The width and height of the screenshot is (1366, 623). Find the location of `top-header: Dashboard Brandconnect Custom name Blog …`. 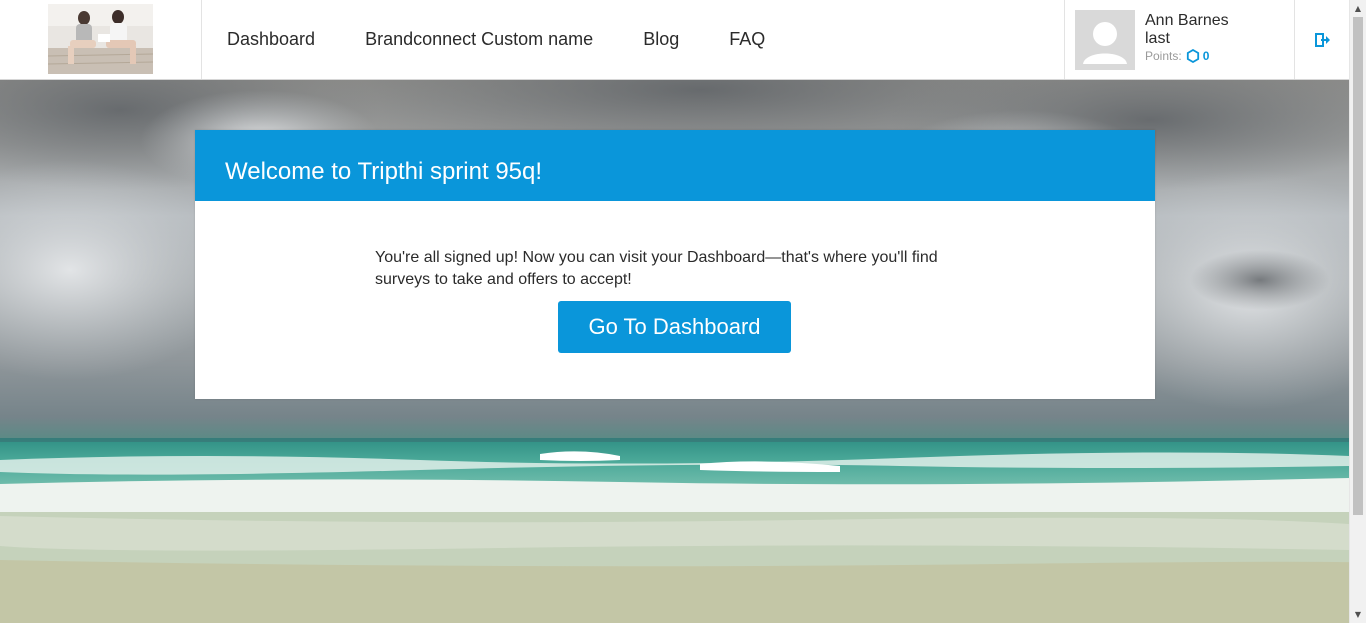

top-header: Dashboard Brandconnect Custom name Blog … is located at coordinates (674, 40).